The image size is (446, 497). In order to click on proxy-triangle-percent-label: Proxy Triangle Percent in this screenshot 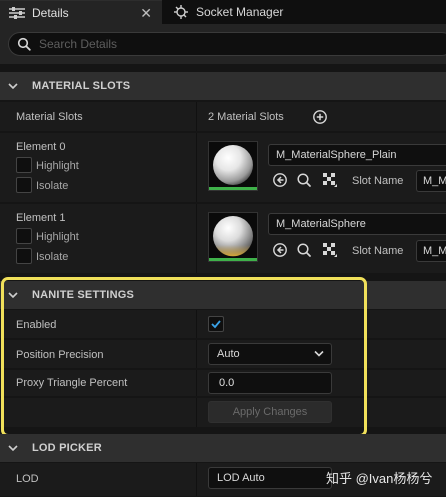, I will do `click(72, 383)`.